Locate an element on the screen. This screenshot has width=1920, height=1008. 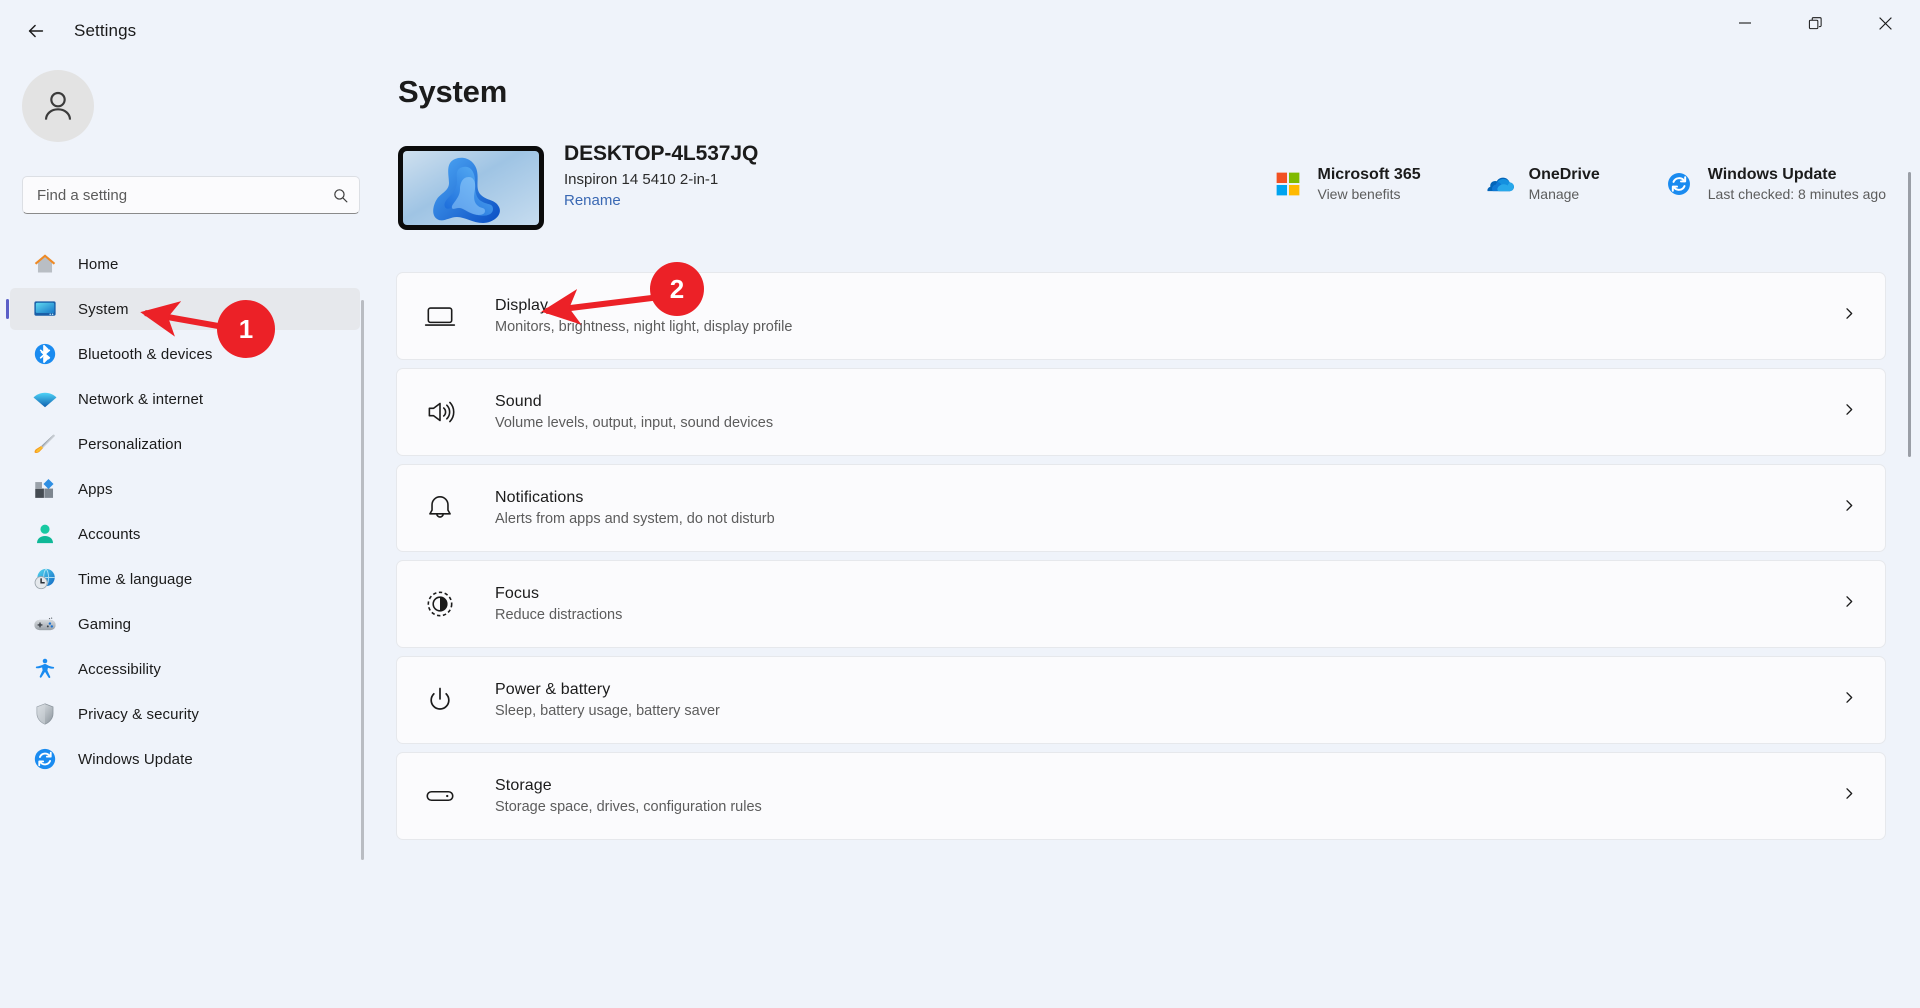
home-icon is located at coordinates (45, 264).